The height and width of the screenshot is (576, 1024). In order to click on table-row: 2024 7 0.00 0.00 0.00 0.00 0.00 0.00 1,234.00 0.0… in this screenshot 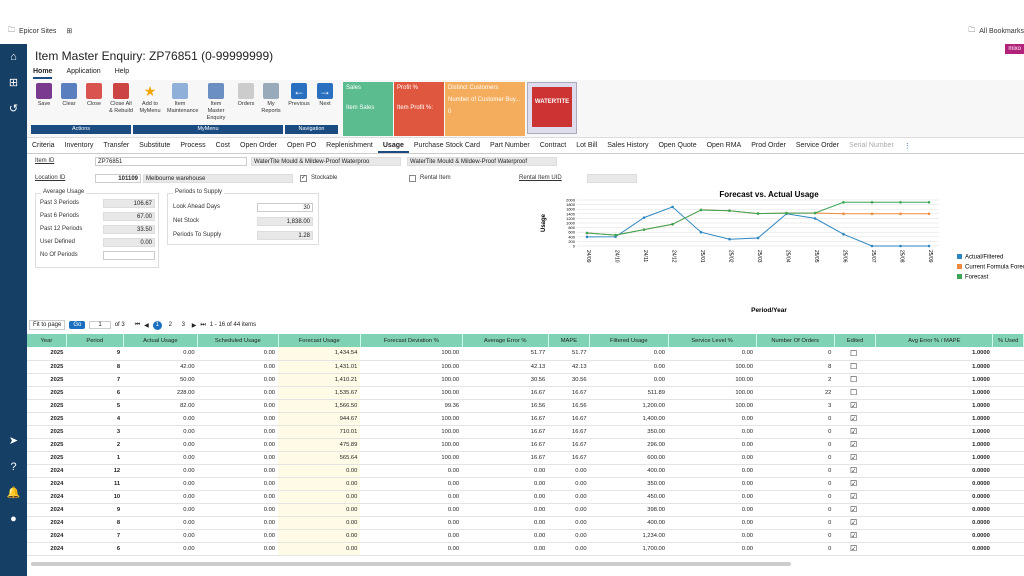, I will do `click(525, 536)`.